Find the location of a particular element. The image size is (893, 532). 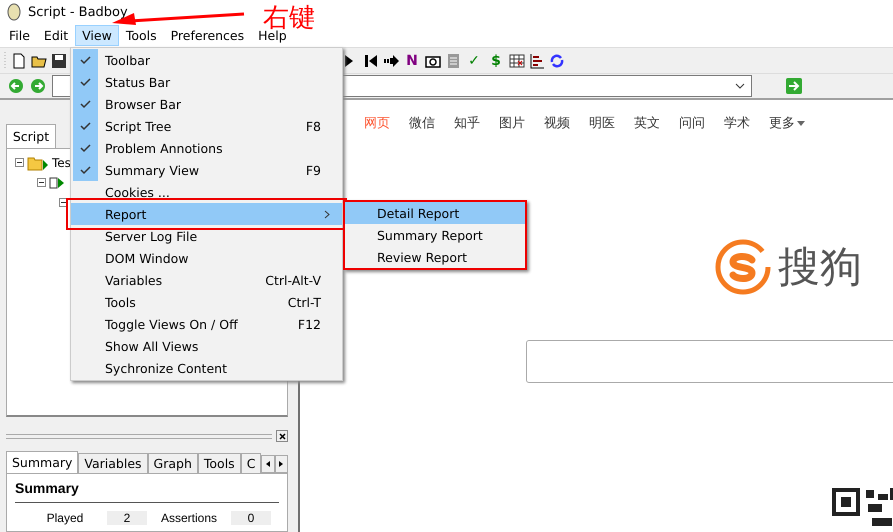

menu-item: Detail Report is located at coordinates (435, 213).